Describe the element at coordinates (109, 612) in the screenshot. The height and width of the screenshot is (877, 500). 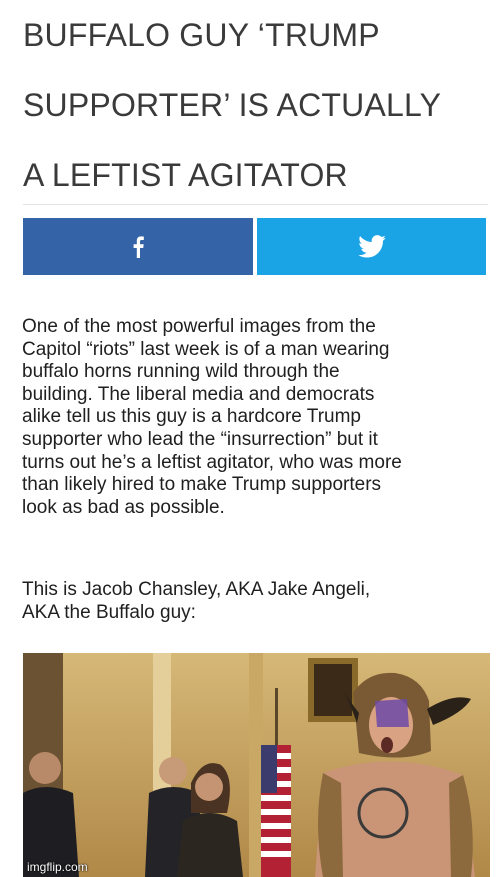
I see `paragraph-line: AKA the Buffalo guy:` at that location.